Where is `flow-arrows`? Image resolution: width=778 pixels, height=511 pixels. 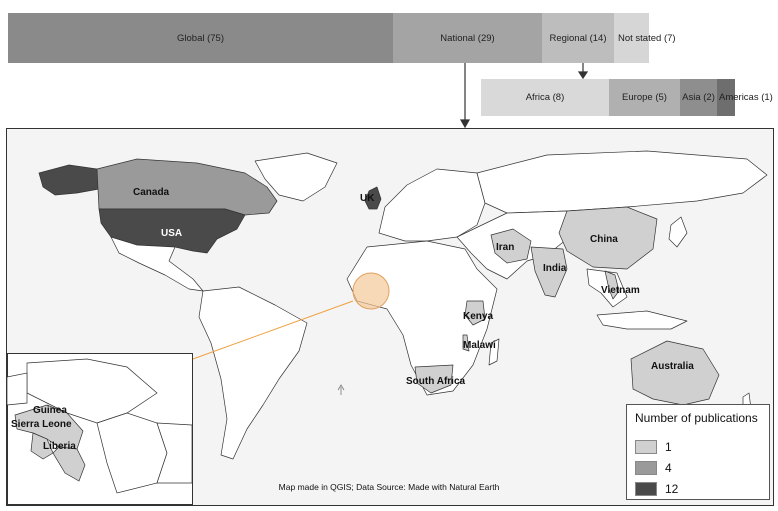
flow-arrows is located at coordinates (524, 96).